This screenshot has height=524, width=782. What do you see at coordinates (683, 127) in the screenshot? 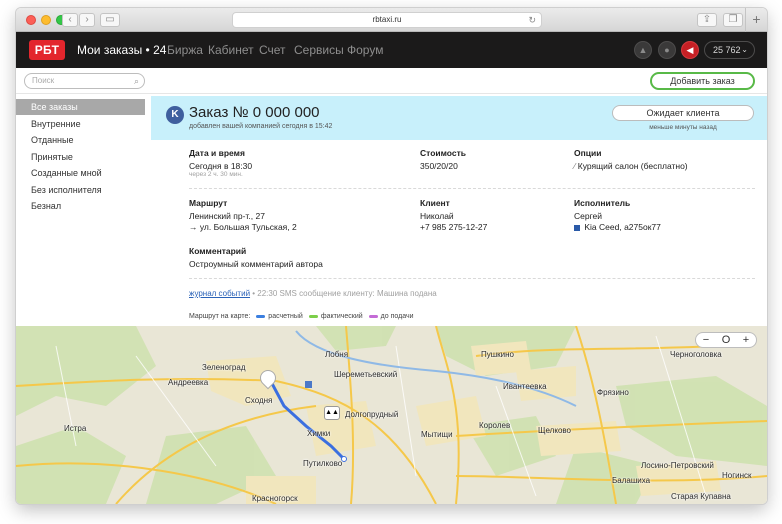
I see `status-note: меньше минуты назад` at bounding box center [683, 127].